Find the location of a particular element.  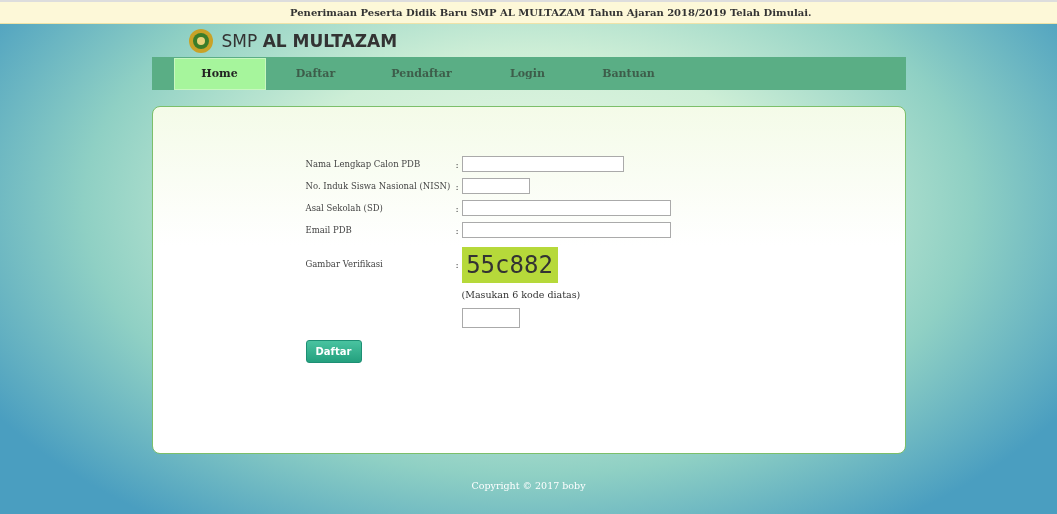

nav-tab: Home is located at coordinates (219, 73).